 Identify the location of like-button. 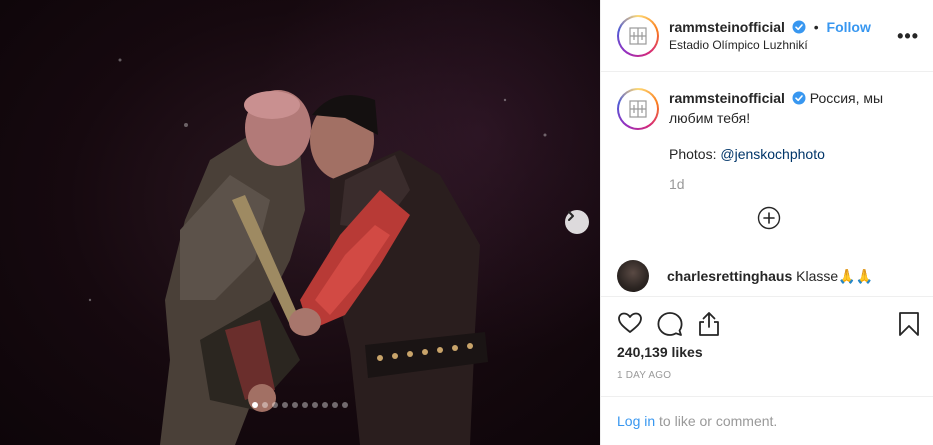
(630, 324).